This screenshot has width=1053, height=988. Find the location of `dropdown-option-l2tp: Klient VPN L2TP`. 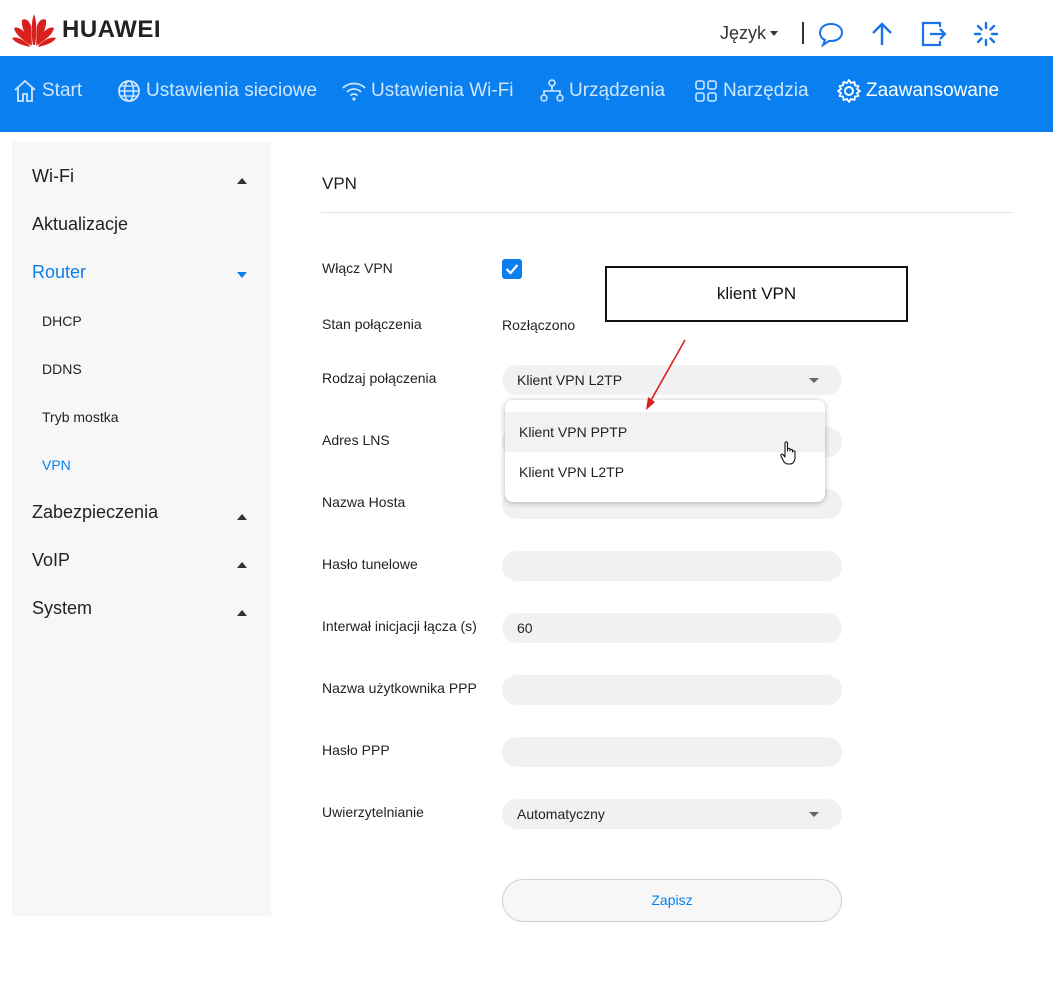

dropdown-option-l2tp: Klient VPN L2TP is located at coordinates (665, 472).